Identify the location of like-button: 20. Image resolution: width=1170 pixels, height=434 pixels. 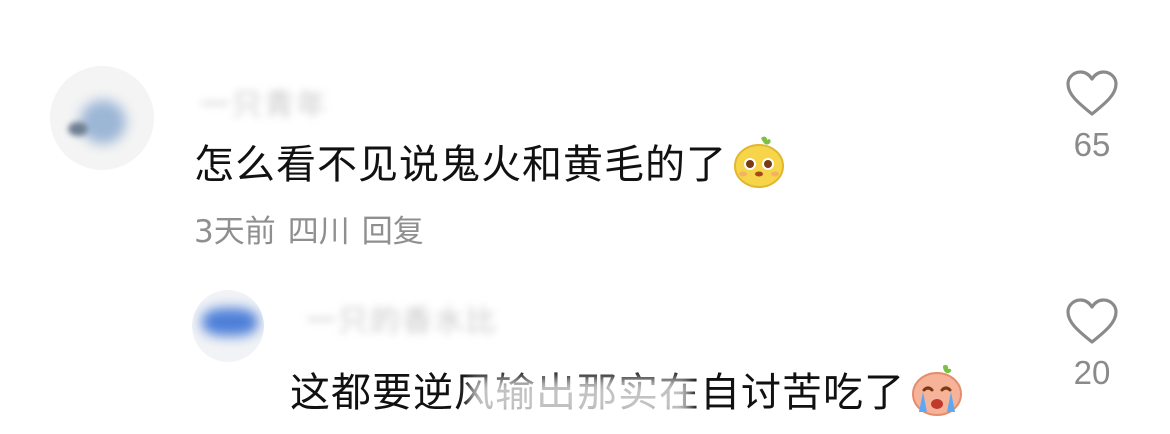
(1092, 345).